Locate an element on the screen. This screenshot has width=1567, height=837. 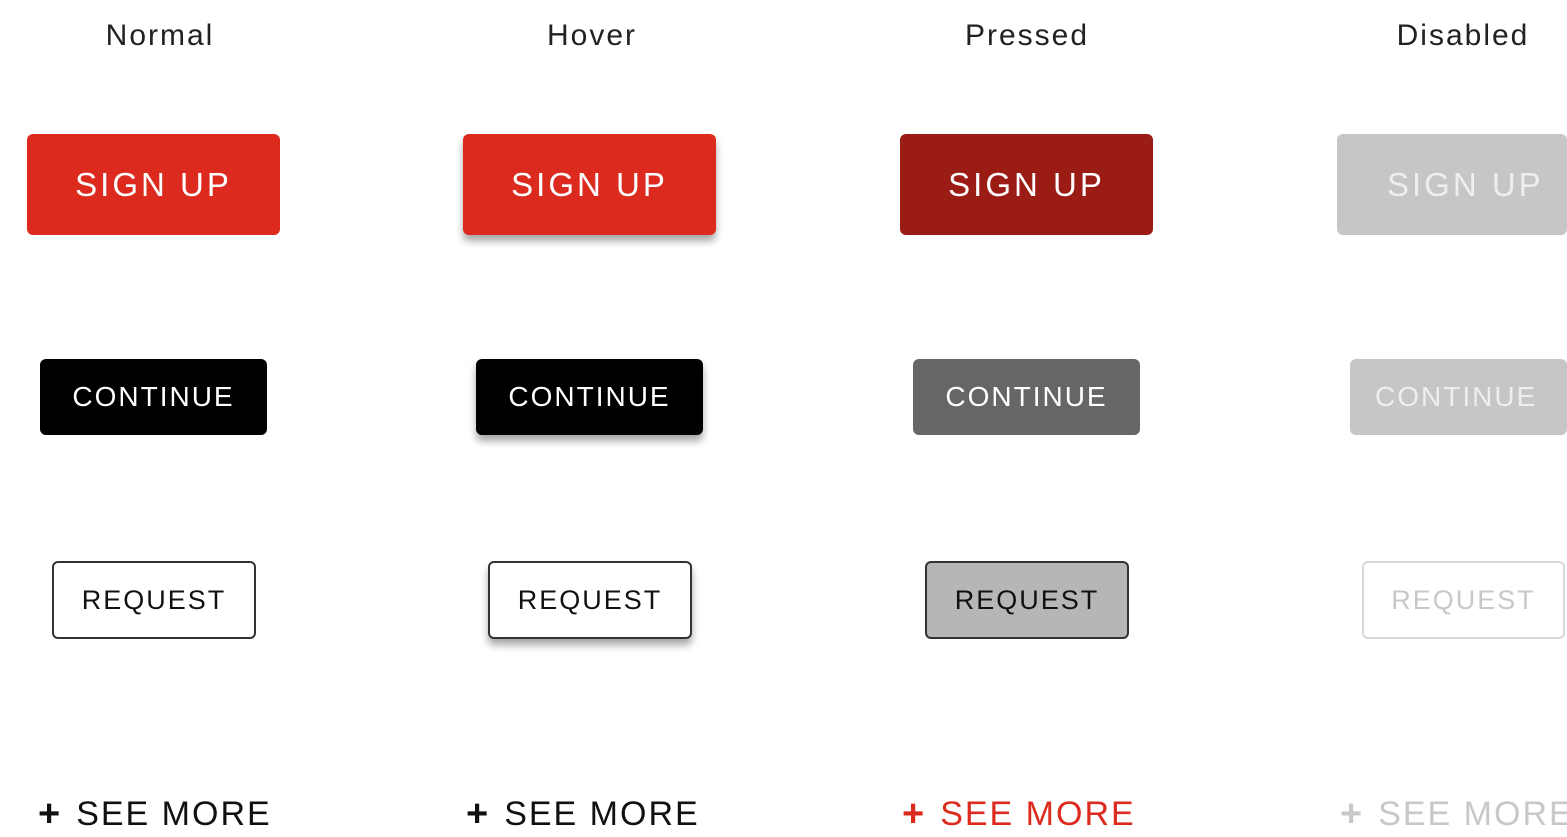
see-more-link-disabled: + SEE MORE is located at coordinates (1453, 814).